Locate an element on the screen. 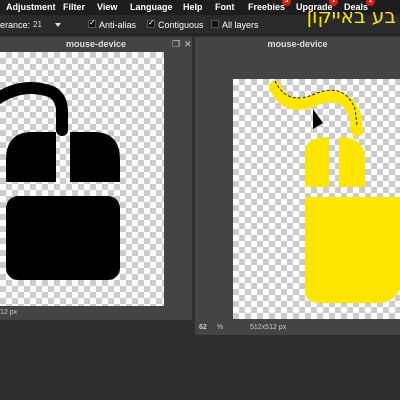  mouse-icon is located at coordinates (60, 181).